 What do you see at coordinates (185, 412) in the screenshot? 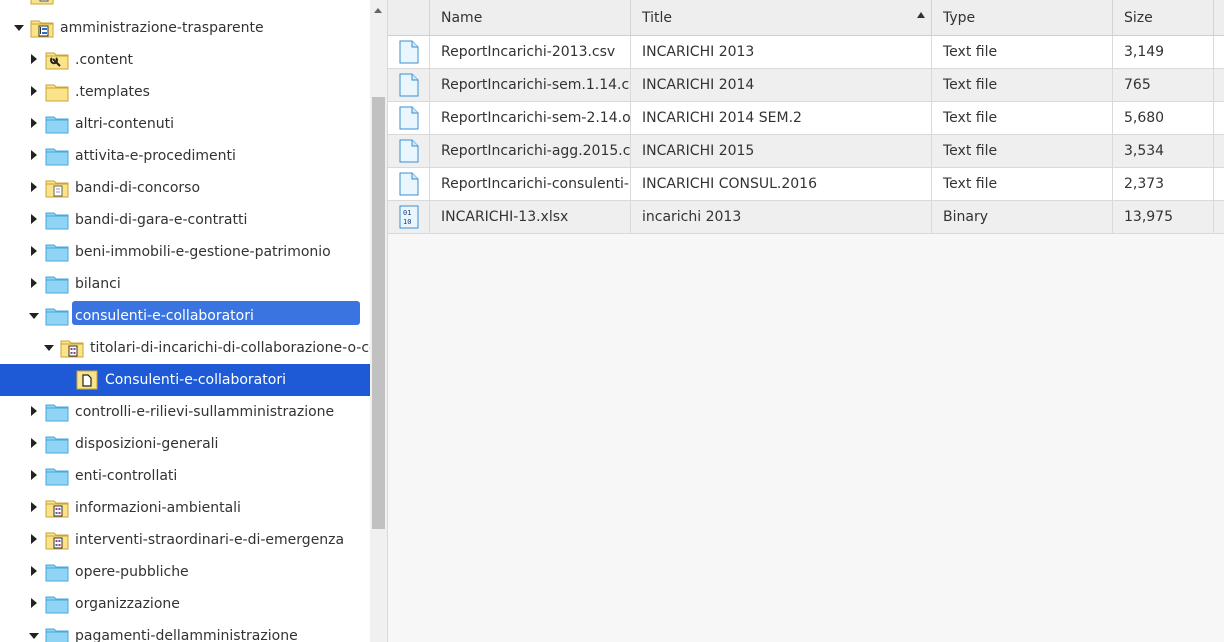
I see `tree-item: controlli-e-rilievi-sullamministrazione` at bounding box center [185, 412].